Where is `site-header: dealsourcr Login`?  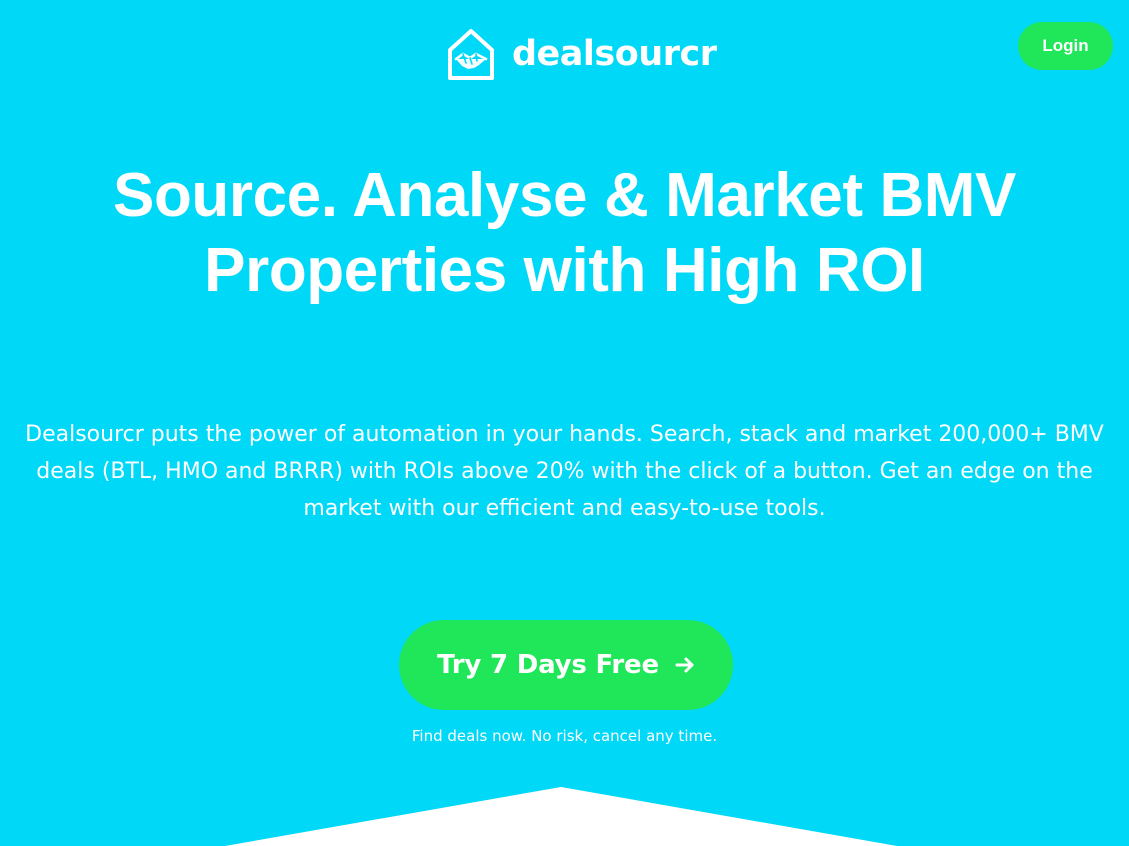 site-header: dealsourcr Login is located at coordinates (564, 50).